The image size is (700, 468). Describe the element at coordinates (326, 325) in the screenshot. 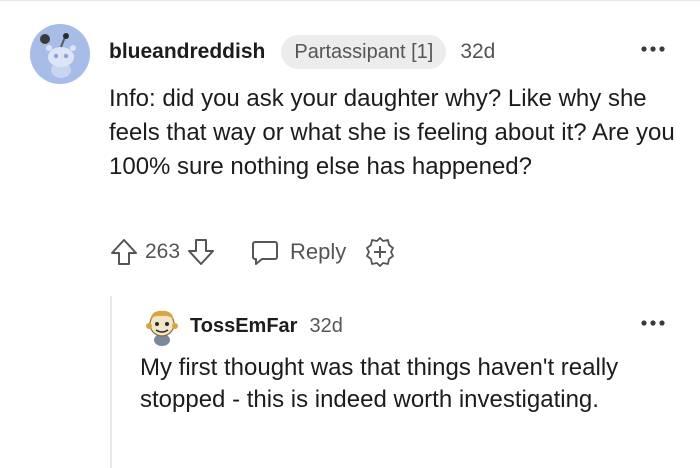

I see `reply-age: 32d` at that location.